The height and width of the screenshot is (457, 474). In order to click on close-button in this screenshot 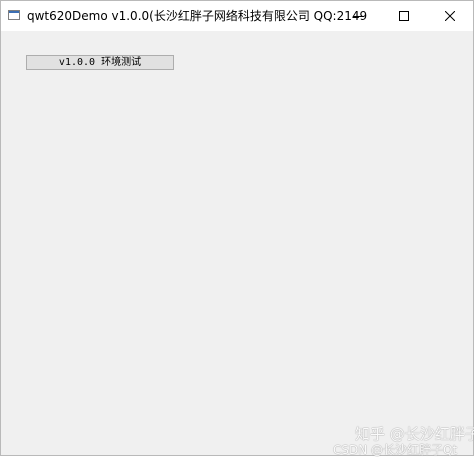, I will do `click(450, 16)`.